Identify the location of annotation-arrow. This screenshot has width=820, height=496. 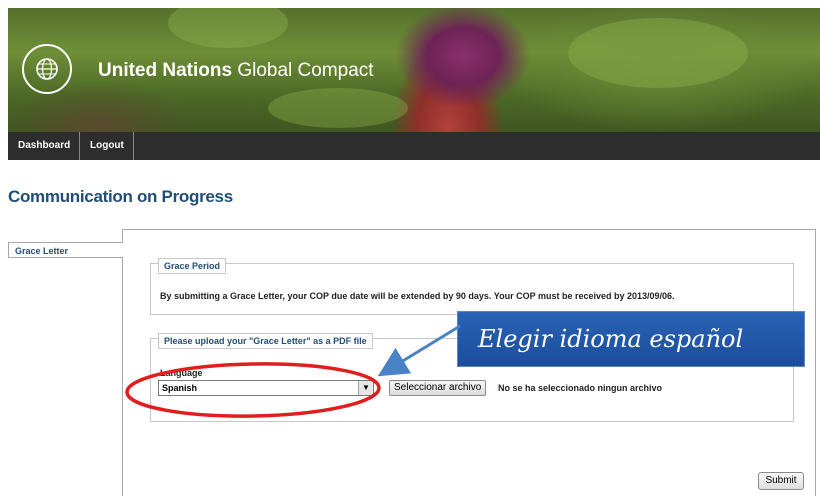
(419, 350).